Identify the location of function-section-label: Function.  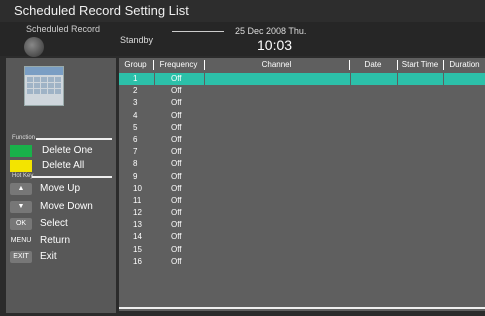
(24, 138).